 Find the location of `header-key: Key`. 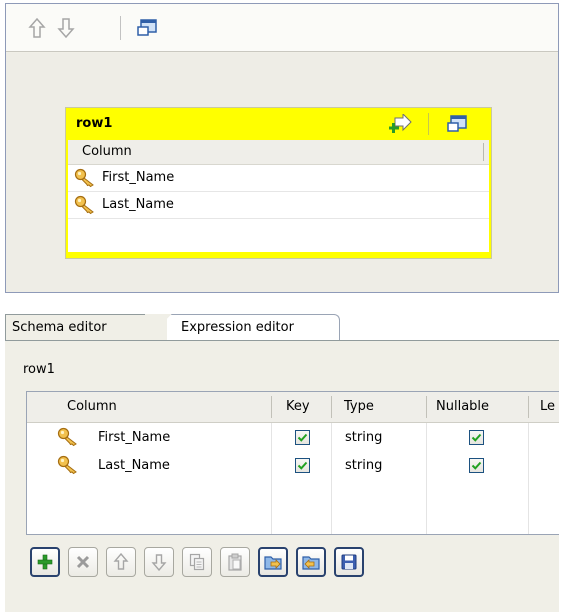

header-key: Key is located at coordinates (298, 406).